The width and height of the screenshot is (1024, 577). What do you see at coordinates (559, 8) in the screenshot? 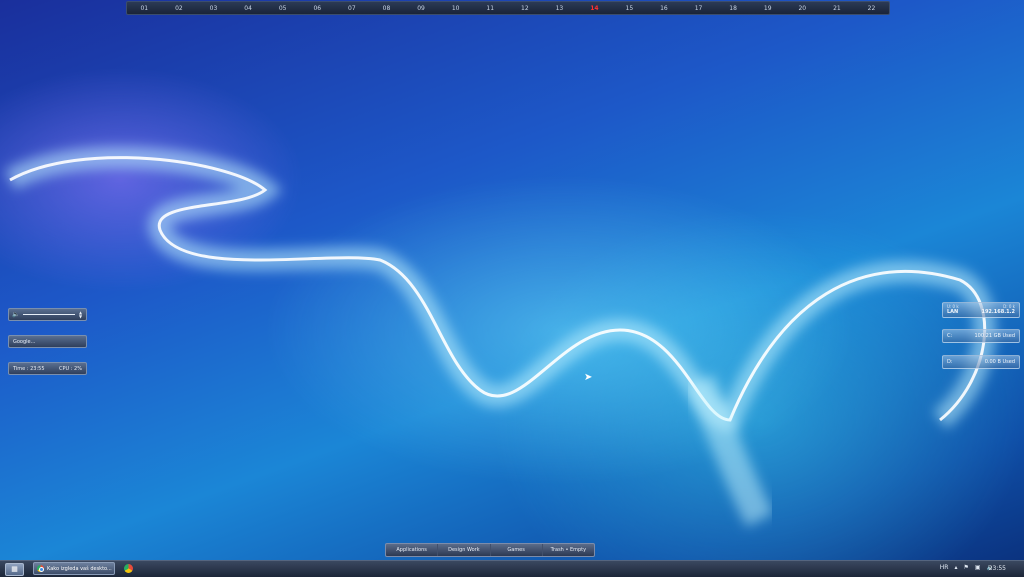
I see `calendar-day: 13` at bounding box center [559, 8].